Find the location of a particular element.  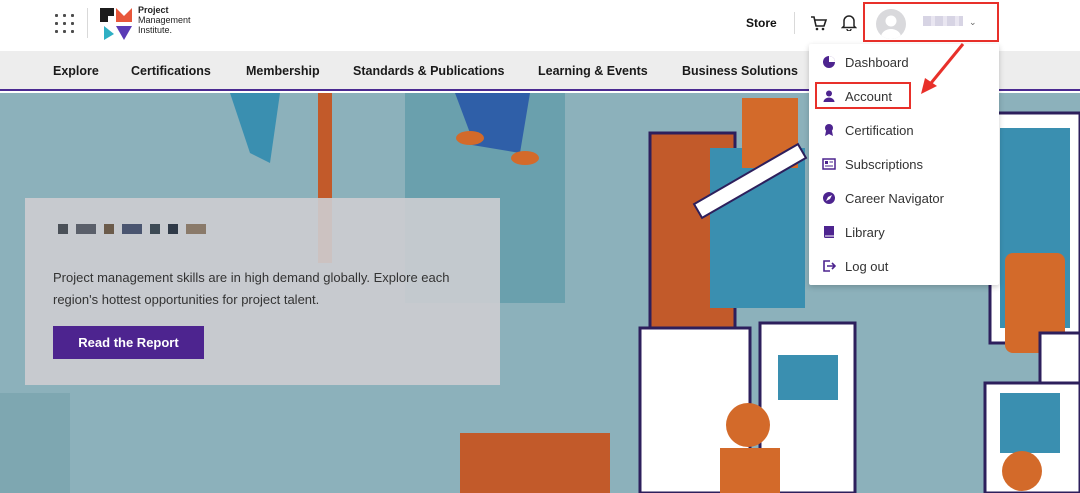

menu-item-certification: Certification is located at coordinates (904, 130).